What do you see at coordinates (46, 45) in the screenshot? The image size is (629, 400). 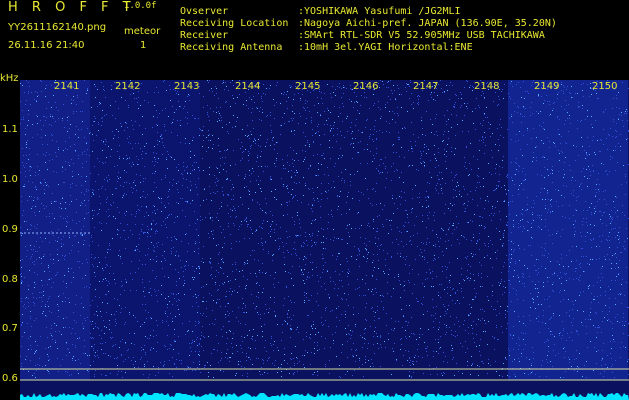 I see `datetime-label: 26.11.16 21:40` at bounding box center [46, 45].